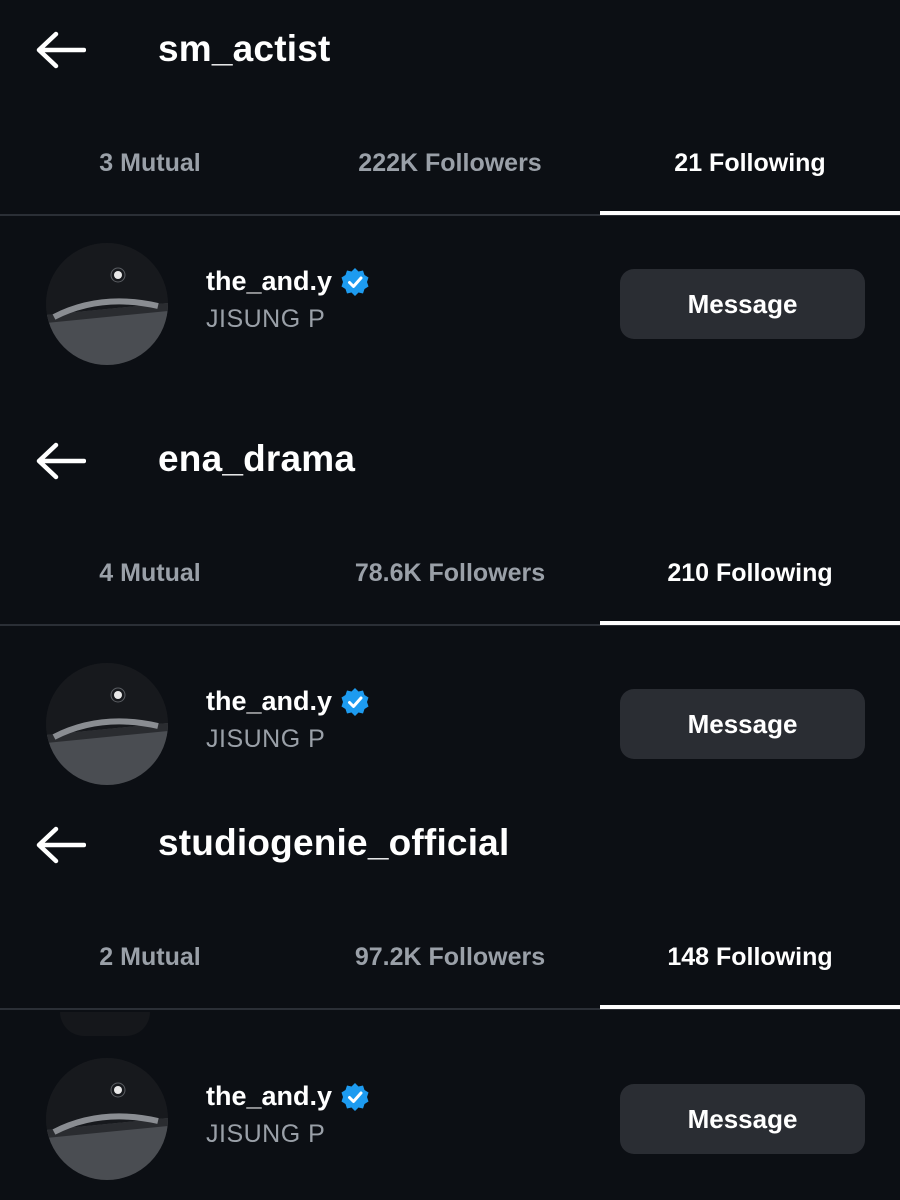  Describe the element at coordinates (334, 842) in the screenshot. I see `account-title: studiogenie_official` at that location.